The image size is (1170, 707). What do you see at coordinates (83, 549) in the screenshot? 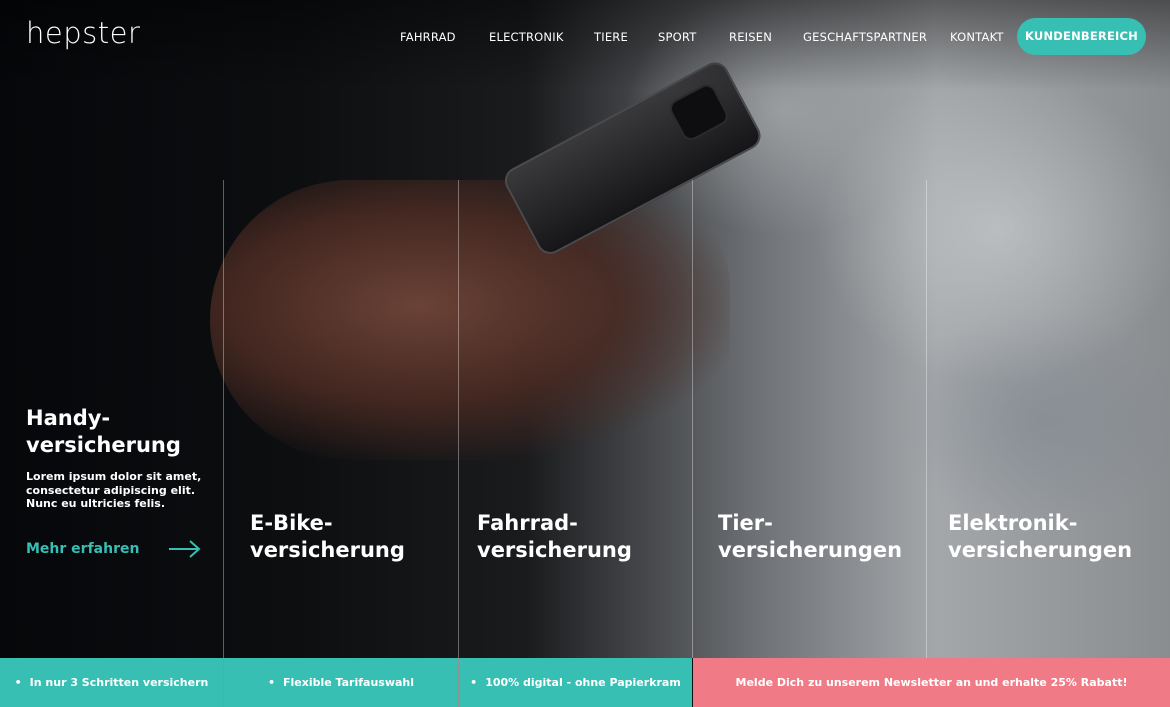
I see `mehr-erfahren-label: Mehr erfahren` at bounding box center [83, 549].